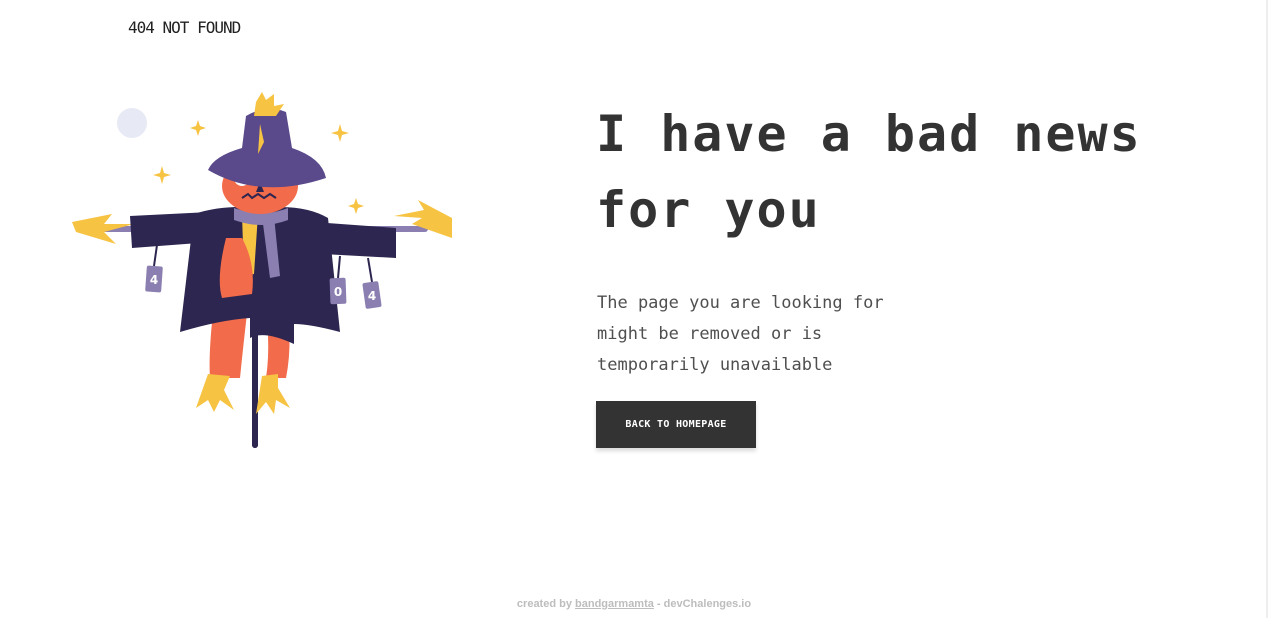  What do you see at coordinates (707, 604) in the screenshot?
I see `site-name: devChalenges.io` at bounding box center [707, 604].